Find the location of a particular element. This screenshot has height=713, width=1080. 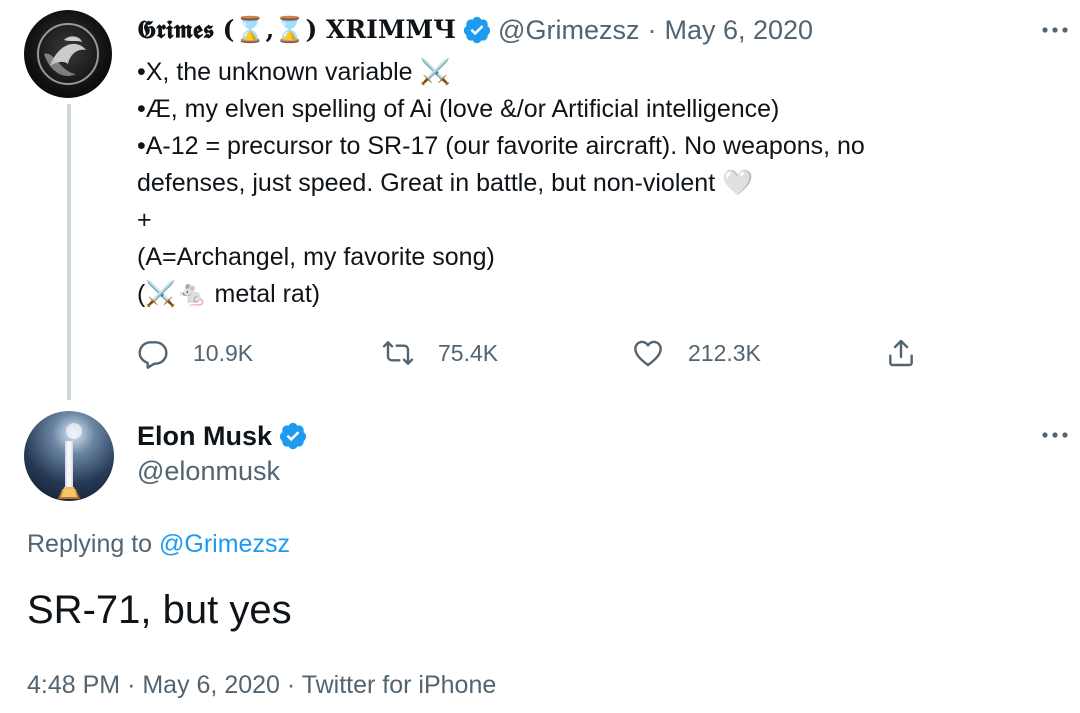

retweet-count: 75.4K is located at coordinates (468, 352).